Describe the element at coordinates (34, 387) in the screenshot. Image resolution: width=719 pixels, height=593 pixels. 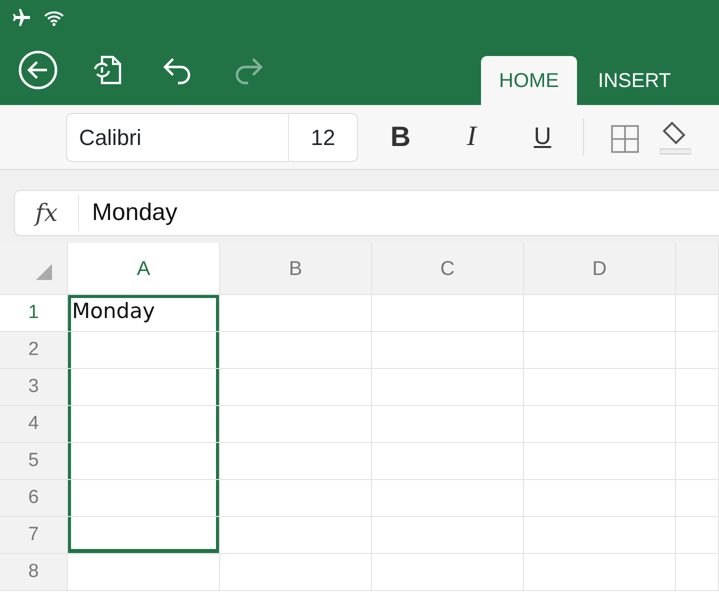
I see `row-header: 3` at that location.